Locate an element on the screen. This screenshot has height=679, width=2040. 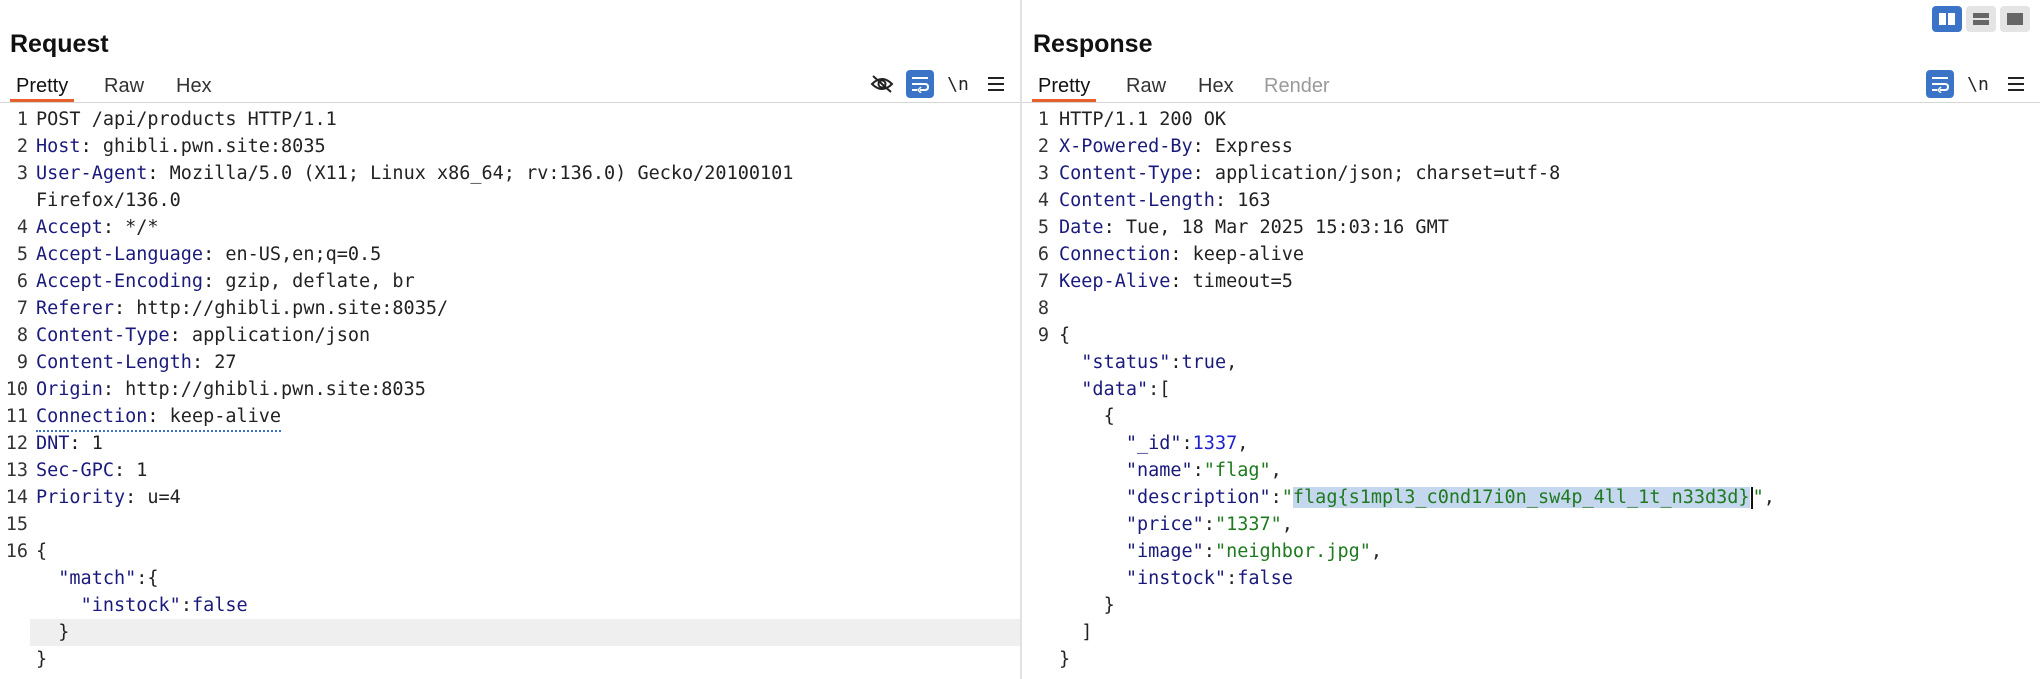
request-tab-hex: Hex is located at coordinates (194, 88).